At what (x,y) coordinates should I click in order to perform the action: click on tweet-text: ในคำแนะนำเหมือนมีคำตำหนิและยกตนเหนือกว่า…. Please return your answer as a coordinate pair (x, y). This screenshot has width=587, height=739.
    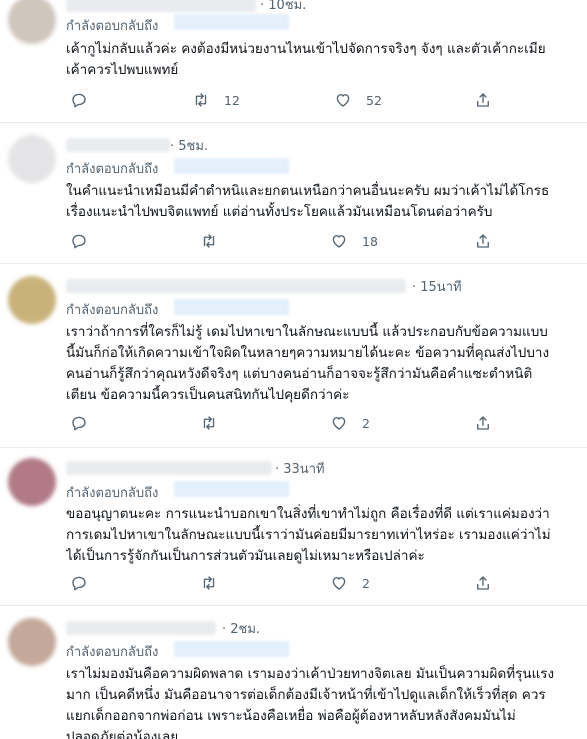
    Looking at the image, I should click on (319, 202).